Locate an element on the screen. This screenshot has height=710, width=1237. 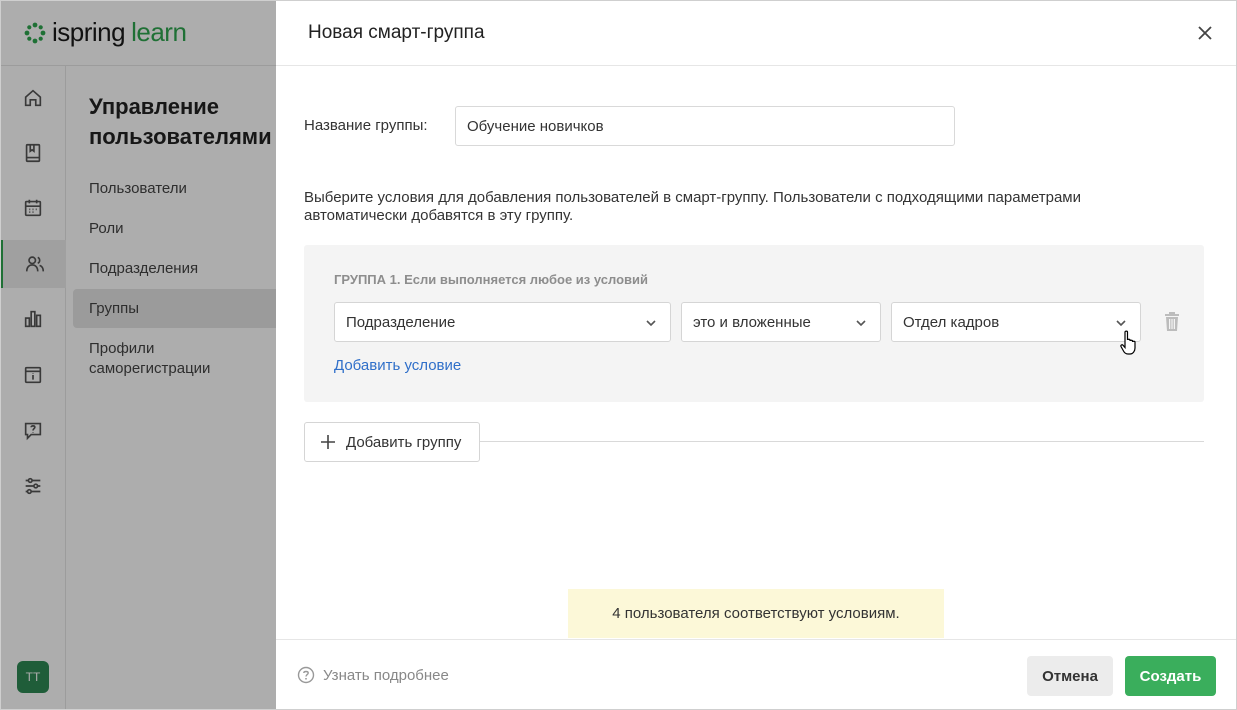
question-circle-icon is located at coordinates (306, 675).